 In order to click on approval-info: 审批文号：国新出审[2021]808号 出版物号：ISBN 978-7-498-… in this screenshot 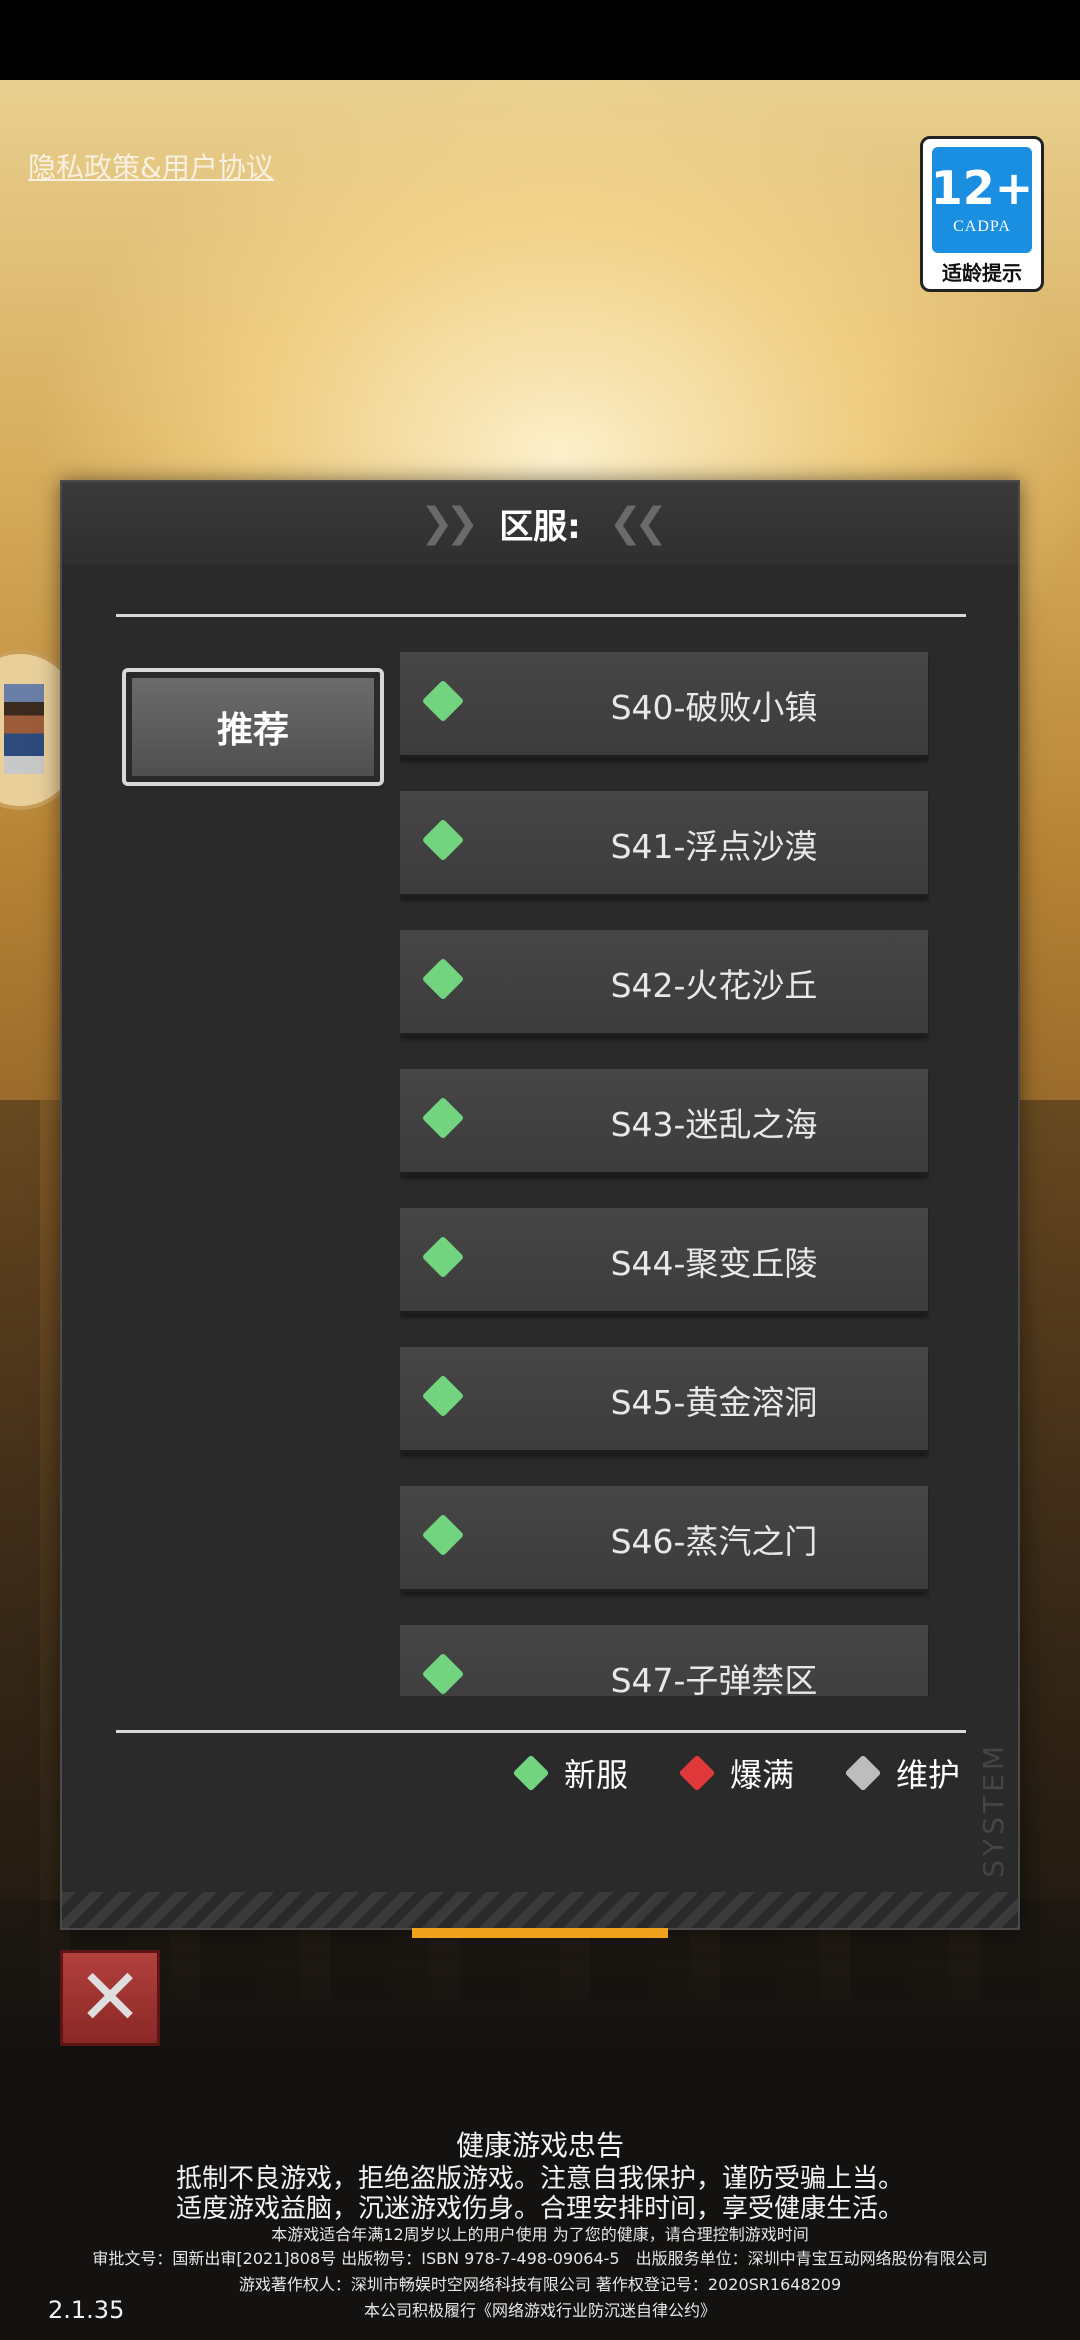, I will do `click(540, 2258)`.